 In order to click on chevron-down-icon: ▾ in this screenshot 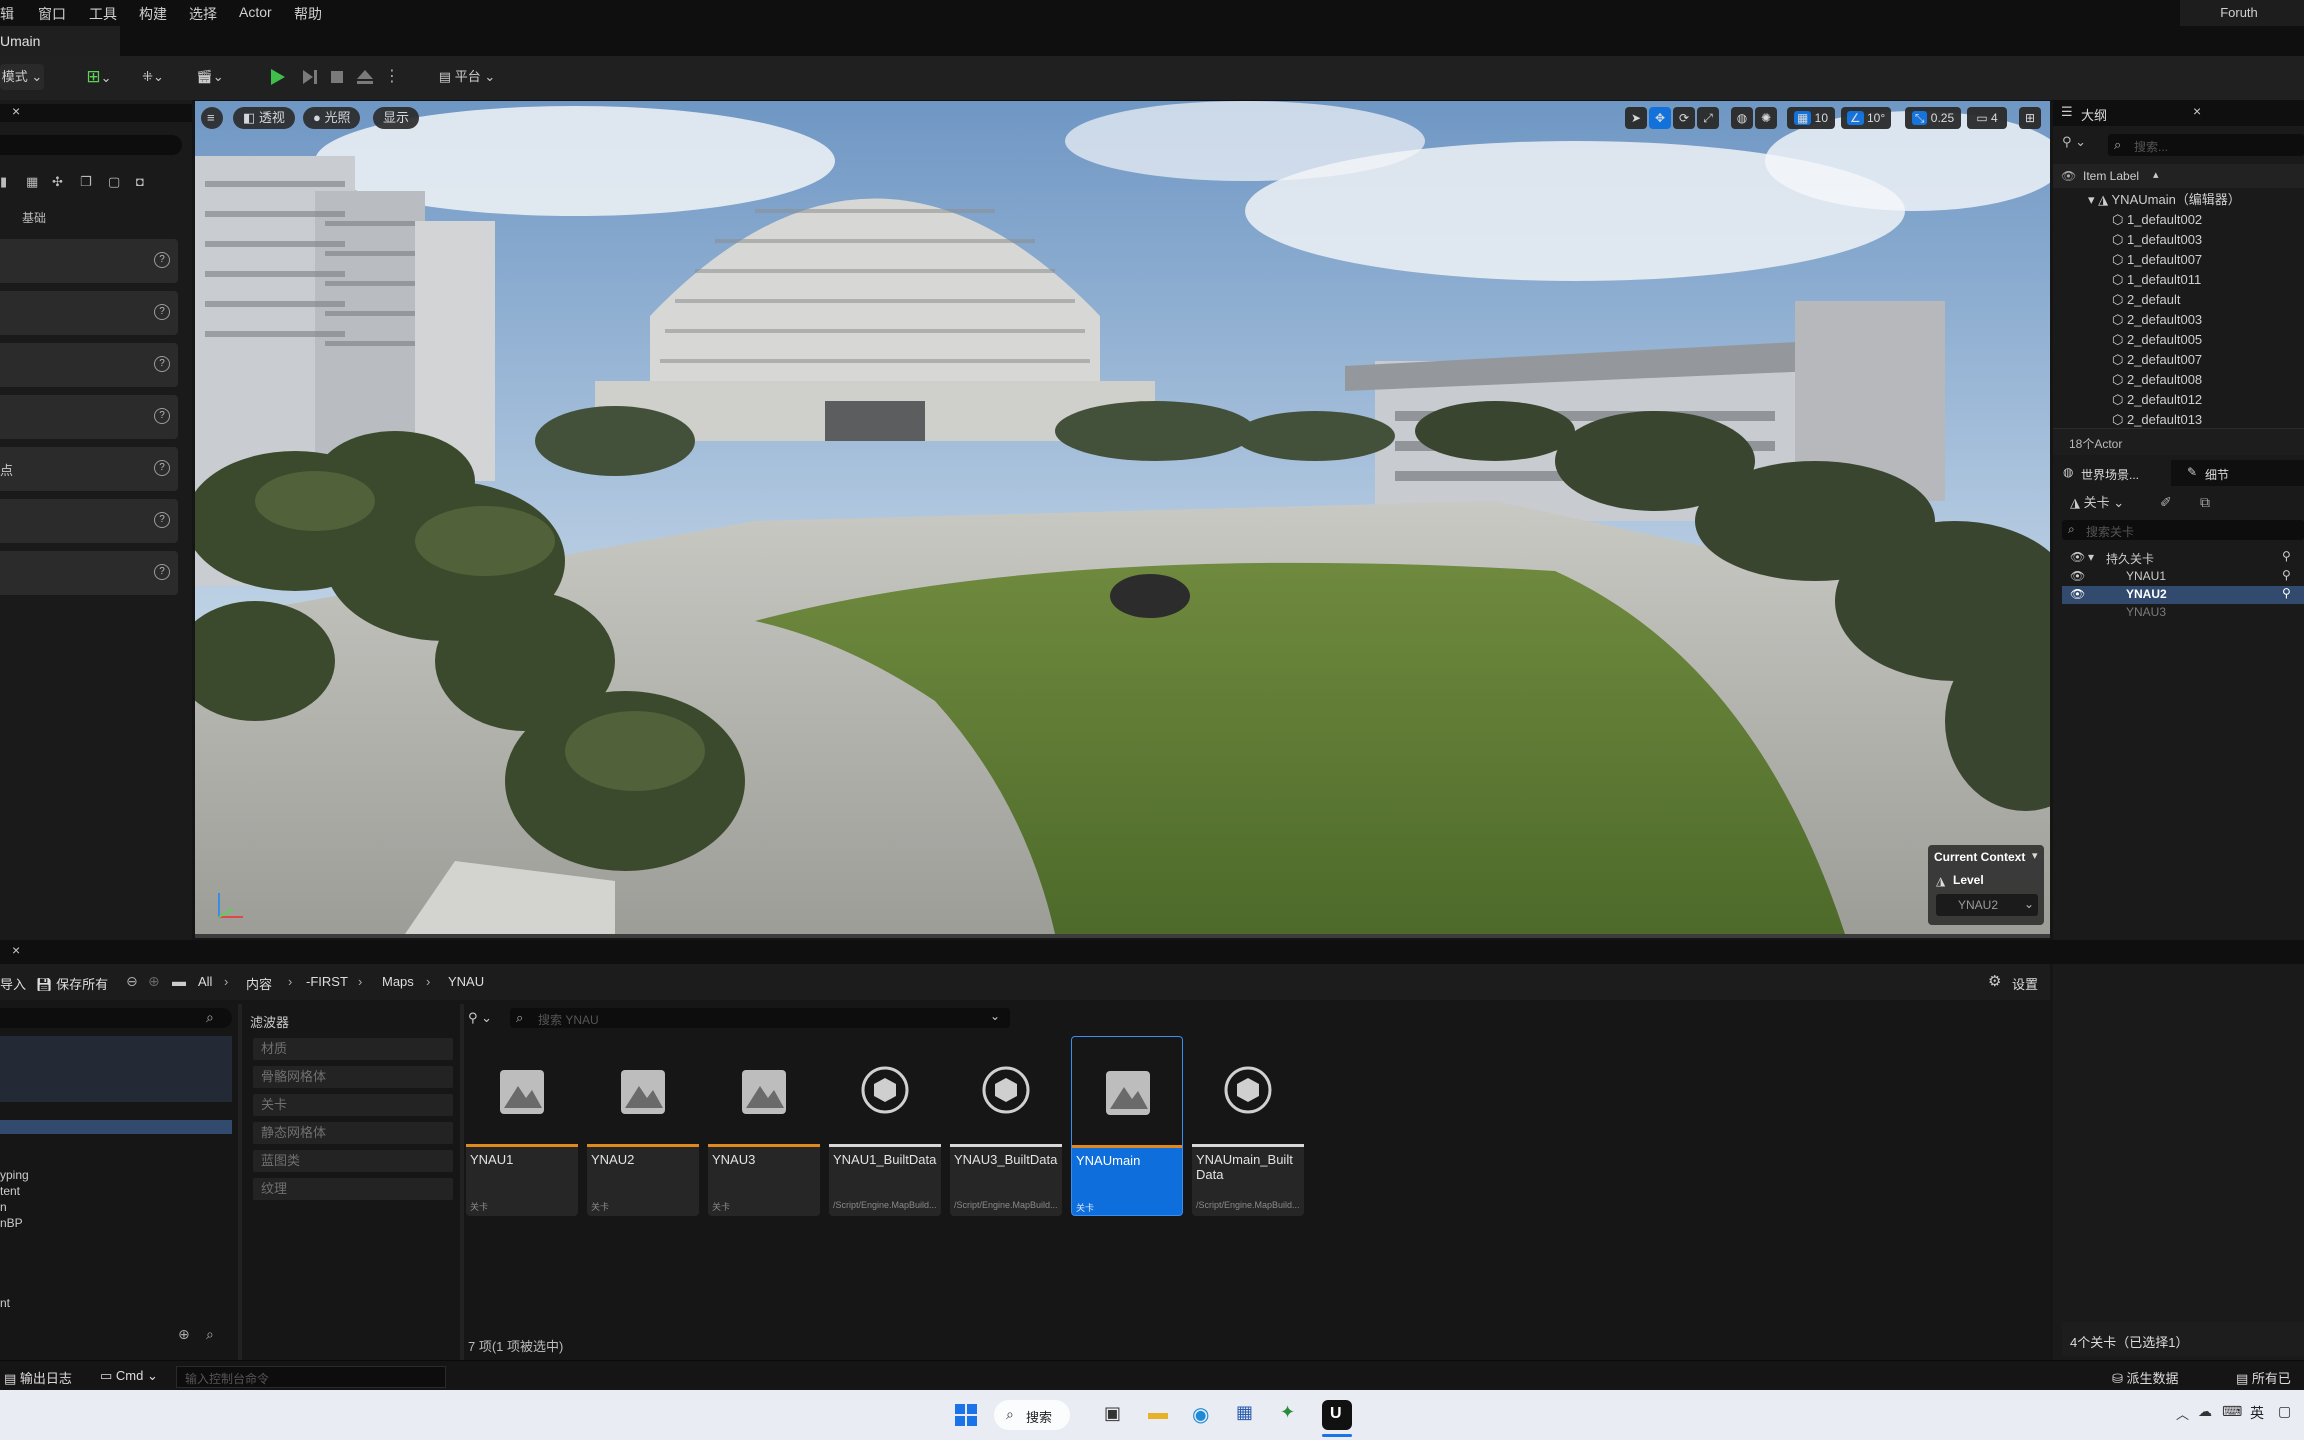, I will do `click(2035, 855)`.